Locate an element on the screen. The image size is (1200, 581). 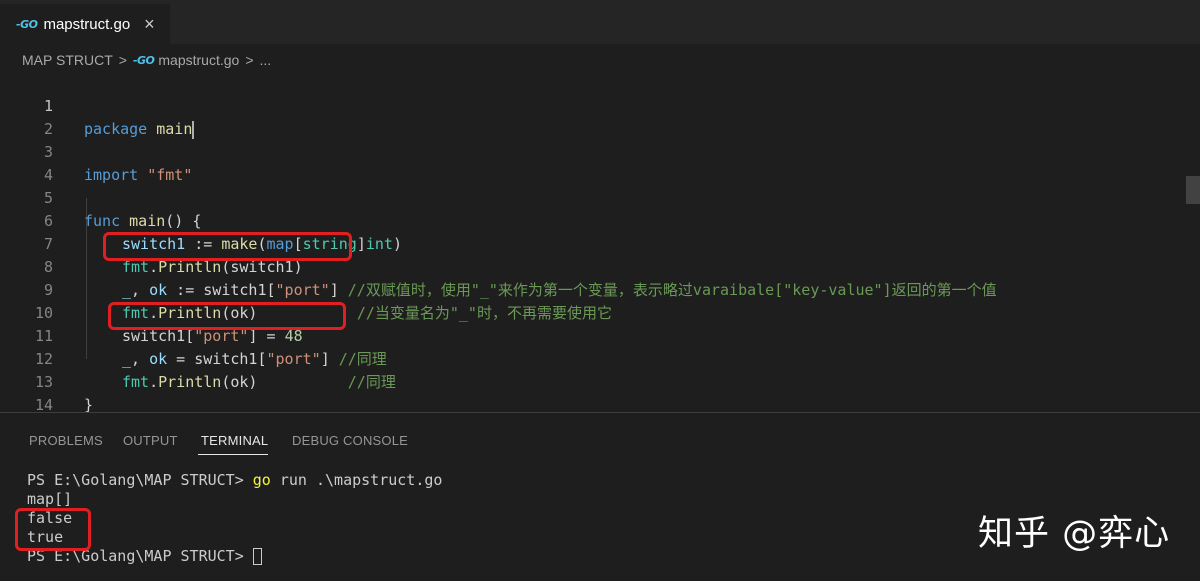
tab-terminal: TERMINAL is located at coordinates (234, 440).